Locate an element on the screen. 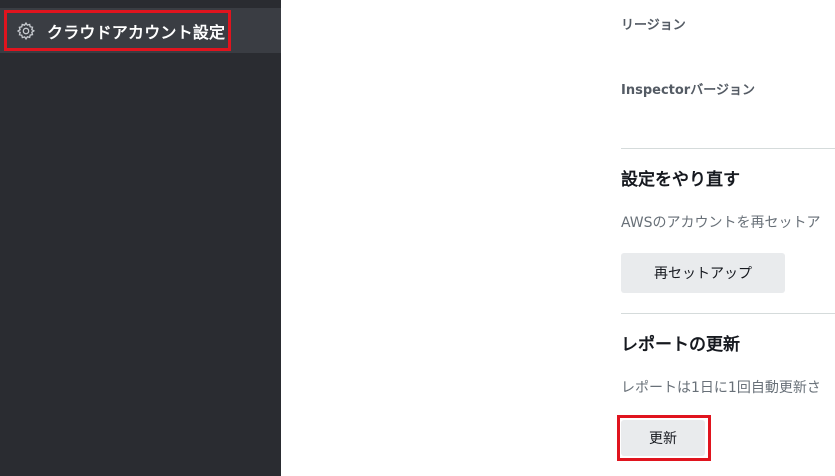  inspector-version-label: Inspectorバージョン is located at coordinates (688, 90).